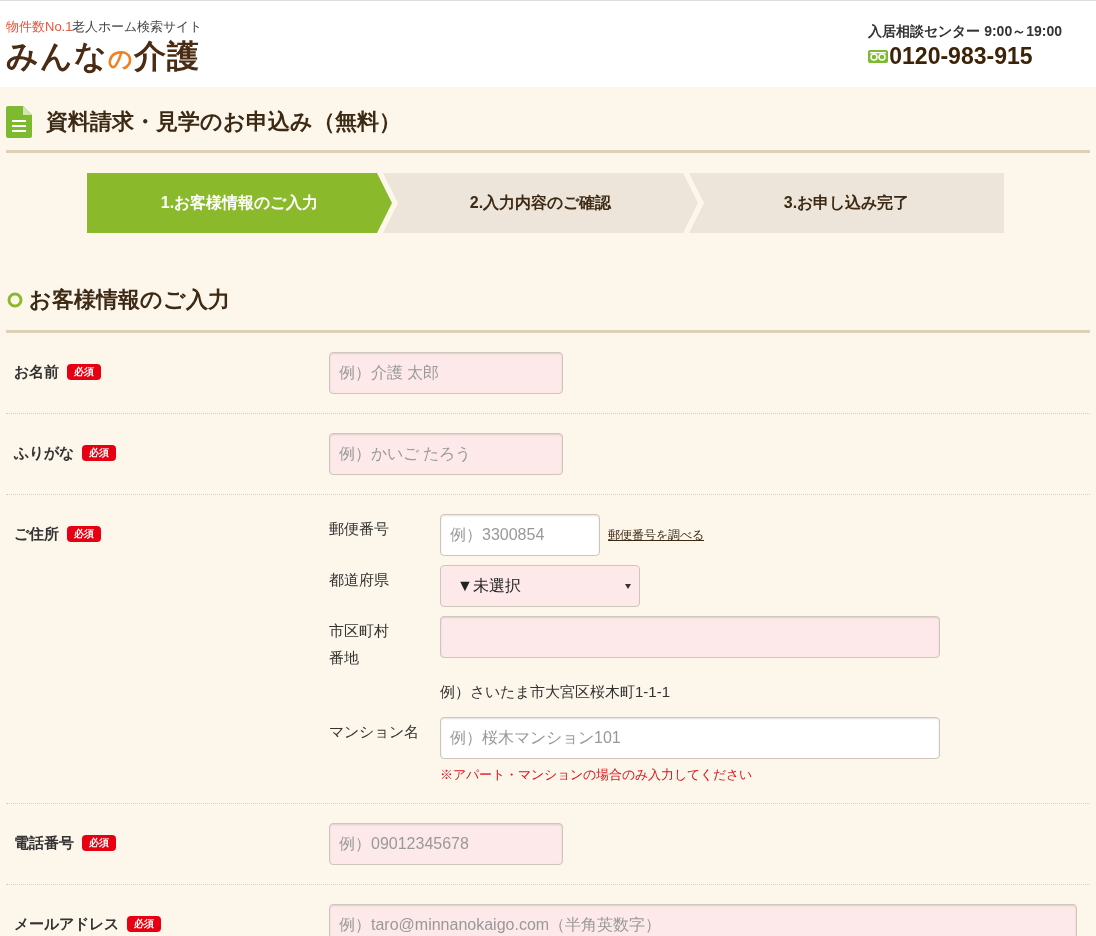 Image resolution: width=1096 pixels, height=936 pixels. What do you see at coordinates (690, 737) in the screenshot?
I see `input-field: 例）桜木マンション101` at bounding box center [690, 737].